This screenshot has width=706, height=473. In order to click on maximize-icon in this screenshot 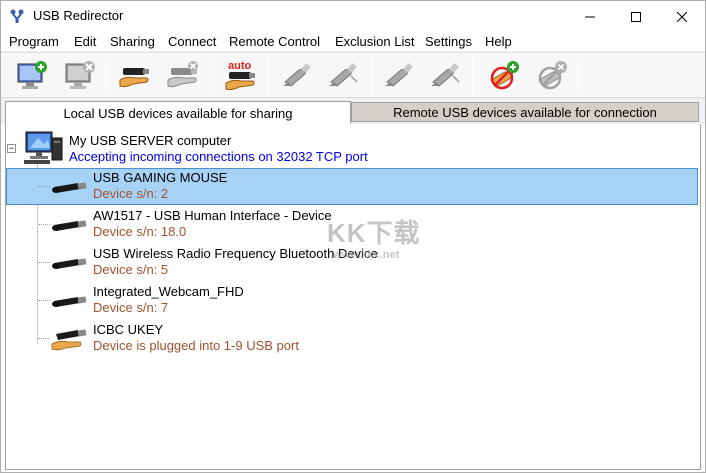, I will do `click(636, 16)`.